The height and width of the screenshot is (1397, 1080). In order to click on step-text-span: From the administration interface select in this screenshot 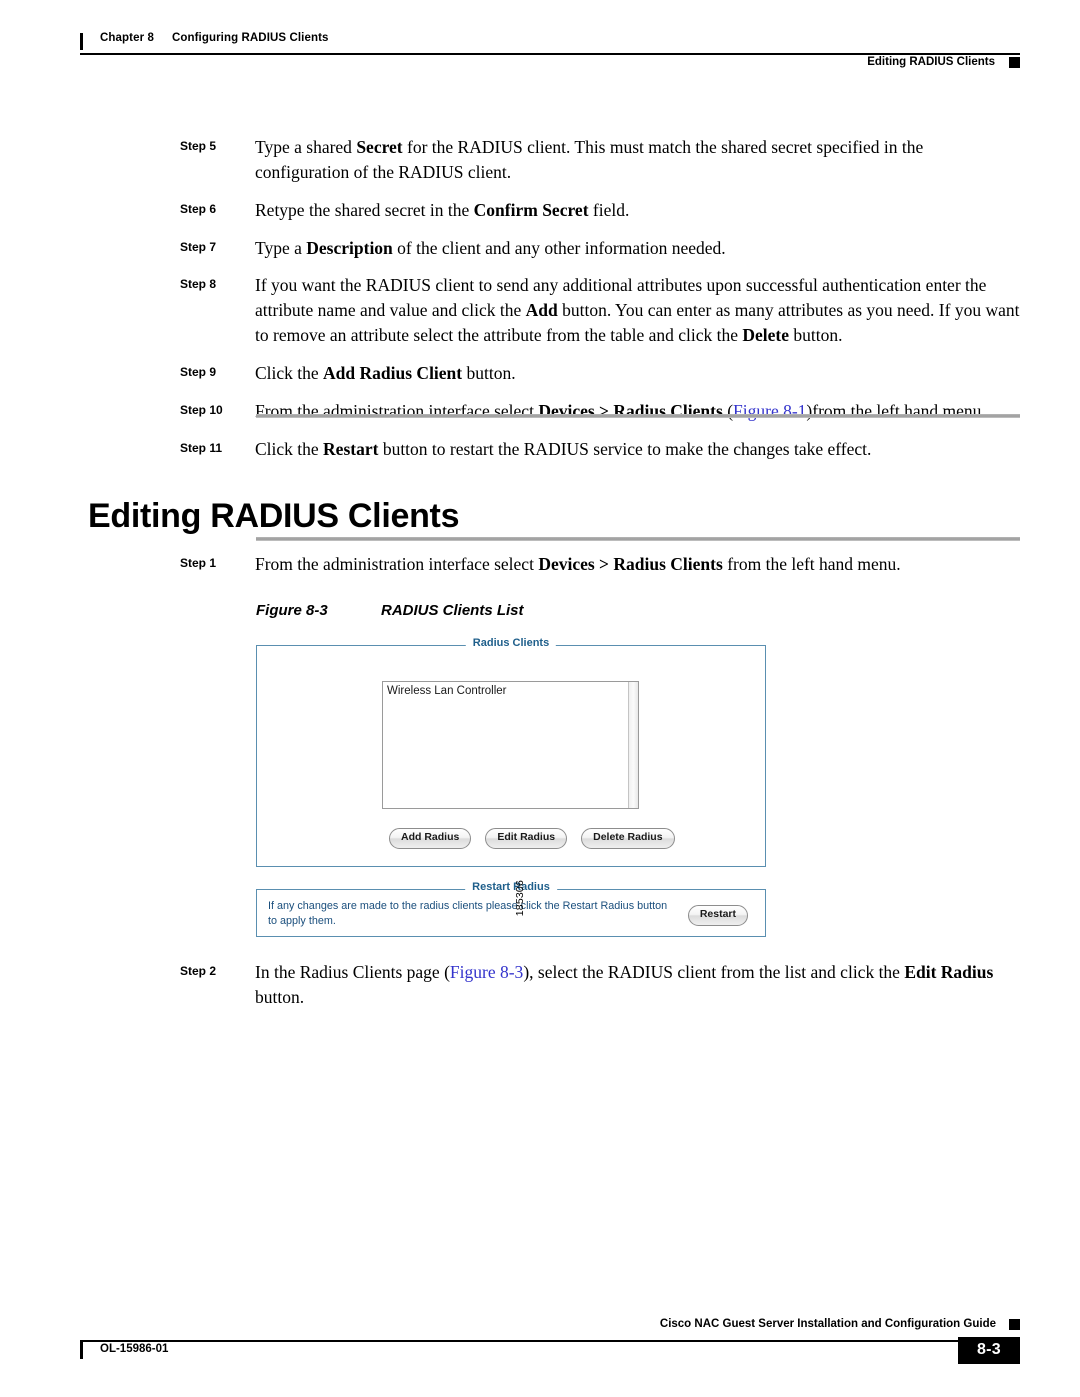, I will do `click(397, 564)`.